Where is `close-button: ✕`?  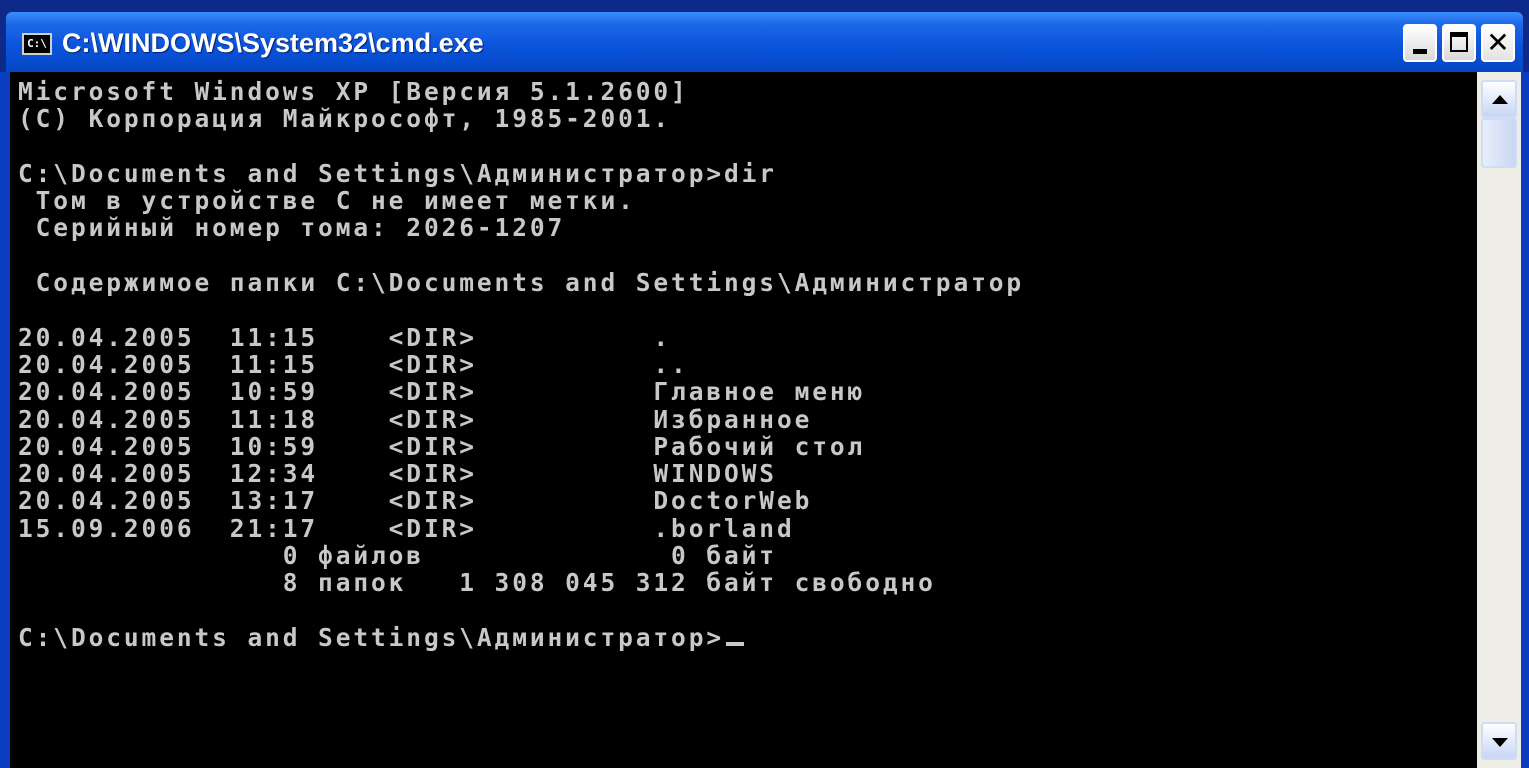 close-button: ✕ is located at coordinates (1498, 43).